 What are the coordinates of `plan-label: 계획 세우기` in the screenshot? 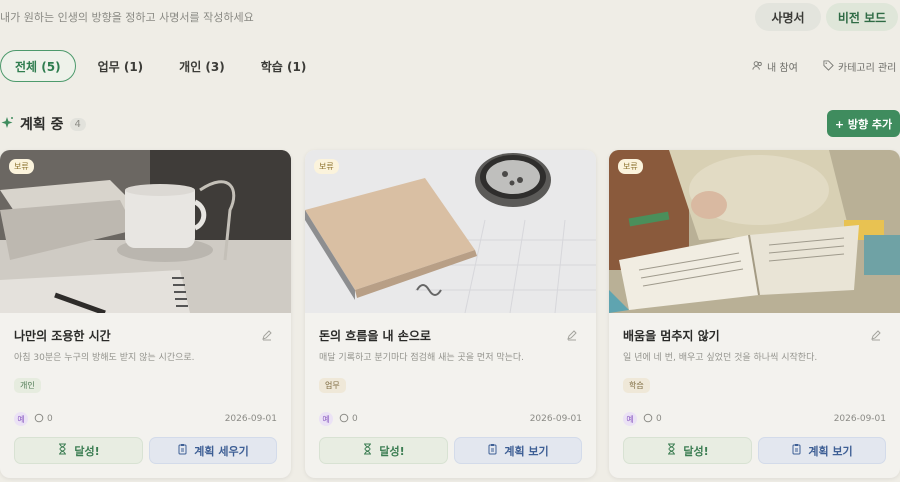 It's located at (221, 451).